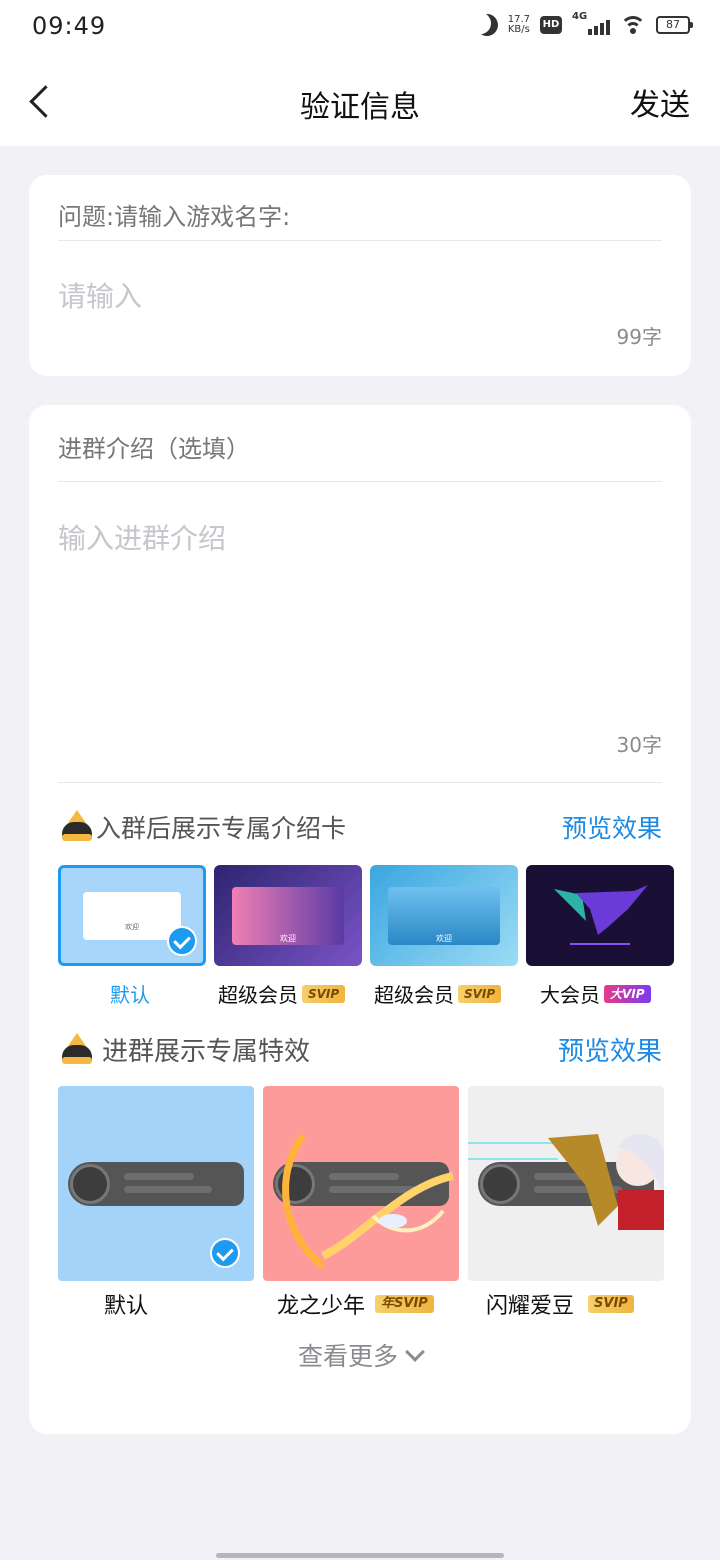 The height and width of the screenshot is (1560, 720). What do you see at coordinates (591, 23) in the screenshot?
I see `cellular-signal-icon: 4G` at bounding box center [591, 23].